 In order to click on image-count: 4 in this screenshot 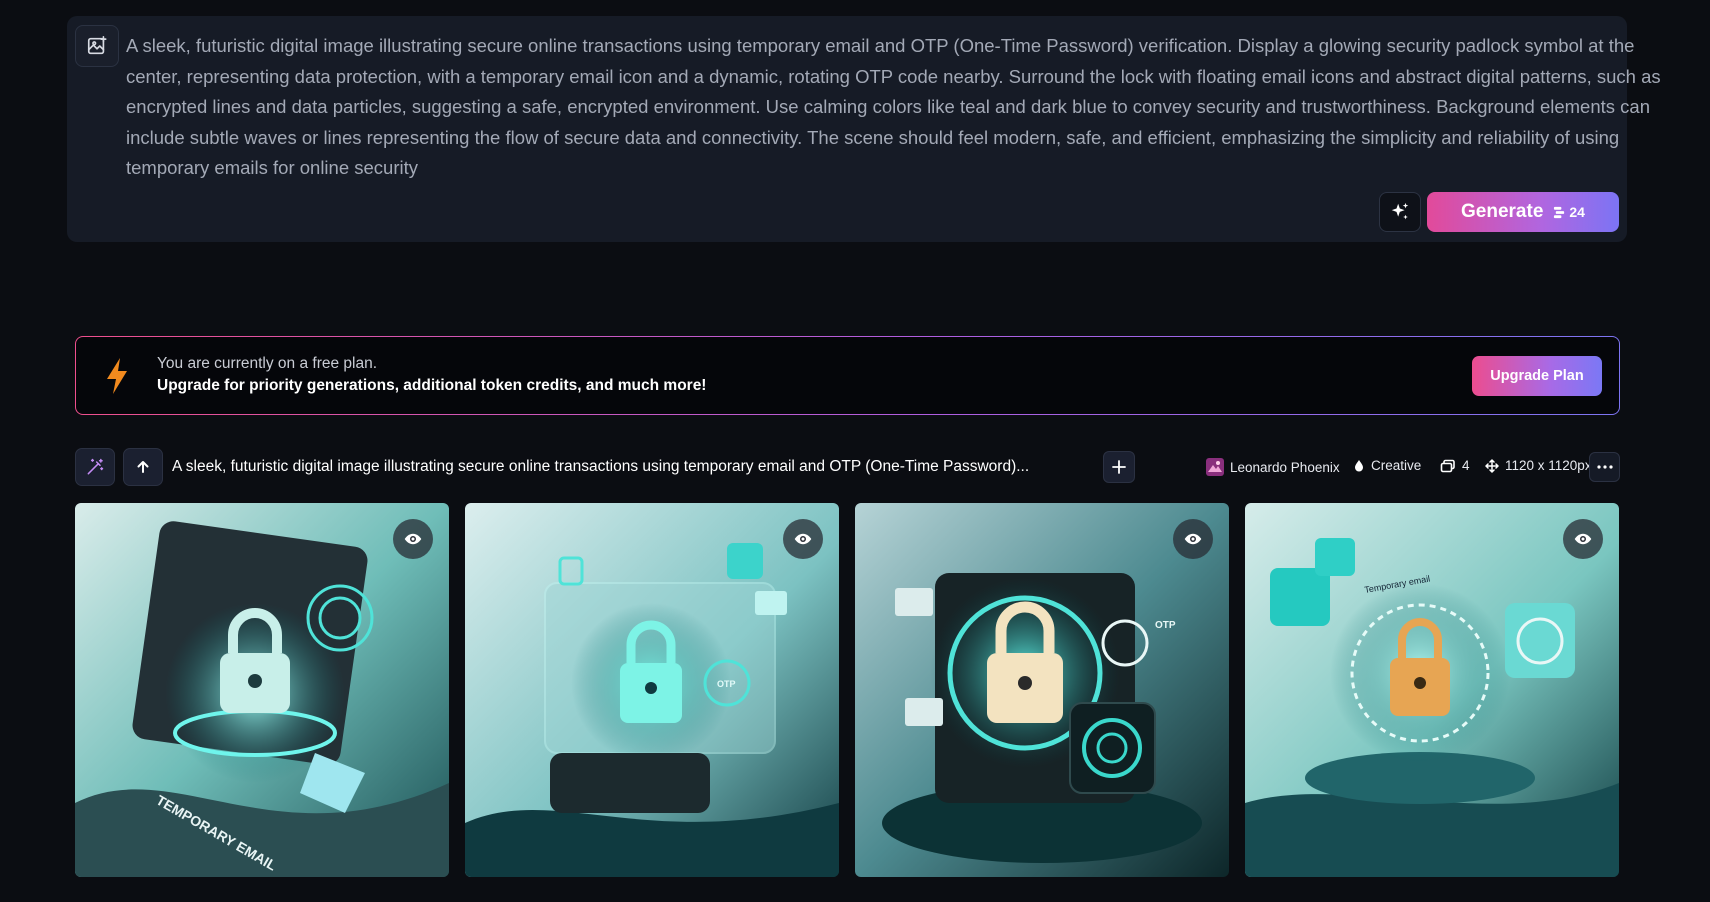, I will do `click(1466, 465)`.